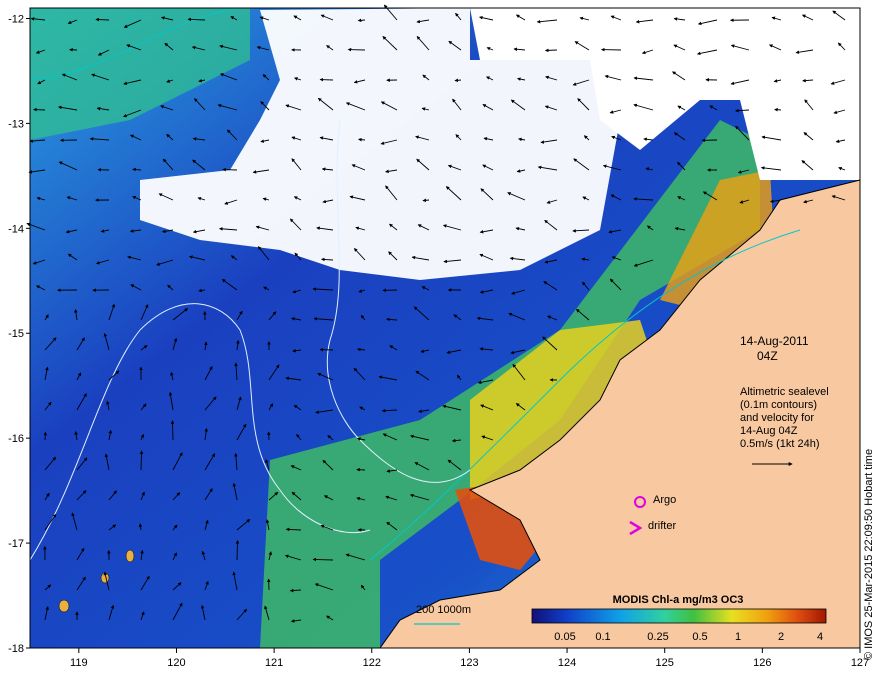 Image resolution: width=880 pixels, height=680 pixels. I want to click on y-tick-label: -13, so click(16, 124).